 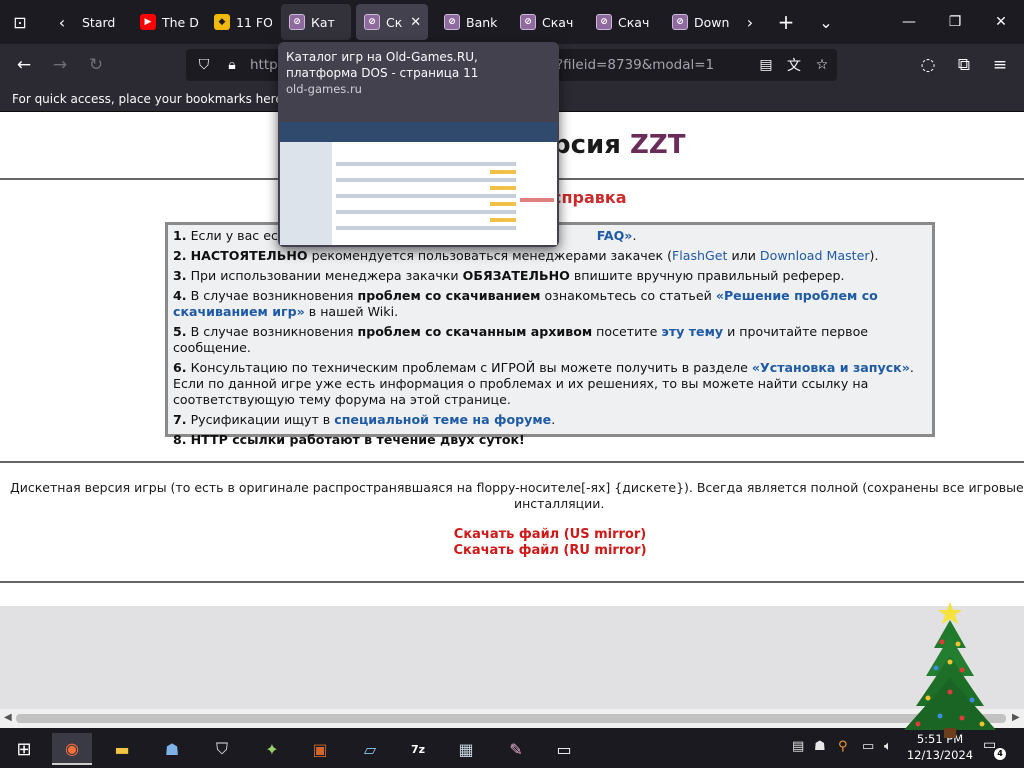 What do you see at coordinates (166, 22) in the screenshot?
I see `tab-youtube: ▶ The D` at bounding box center [166, 22].